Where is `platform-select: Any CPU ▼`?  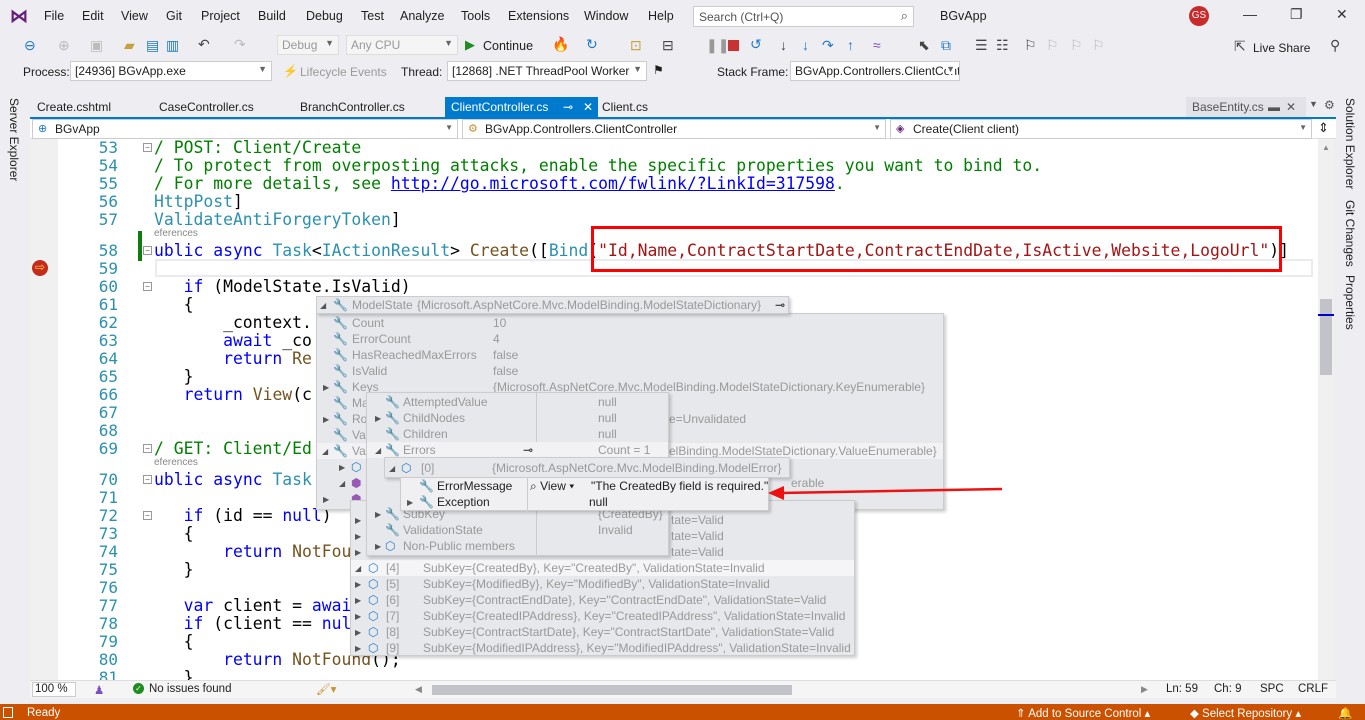 platform-select: Any CPU ▼ is located at coordinates (402, 45).